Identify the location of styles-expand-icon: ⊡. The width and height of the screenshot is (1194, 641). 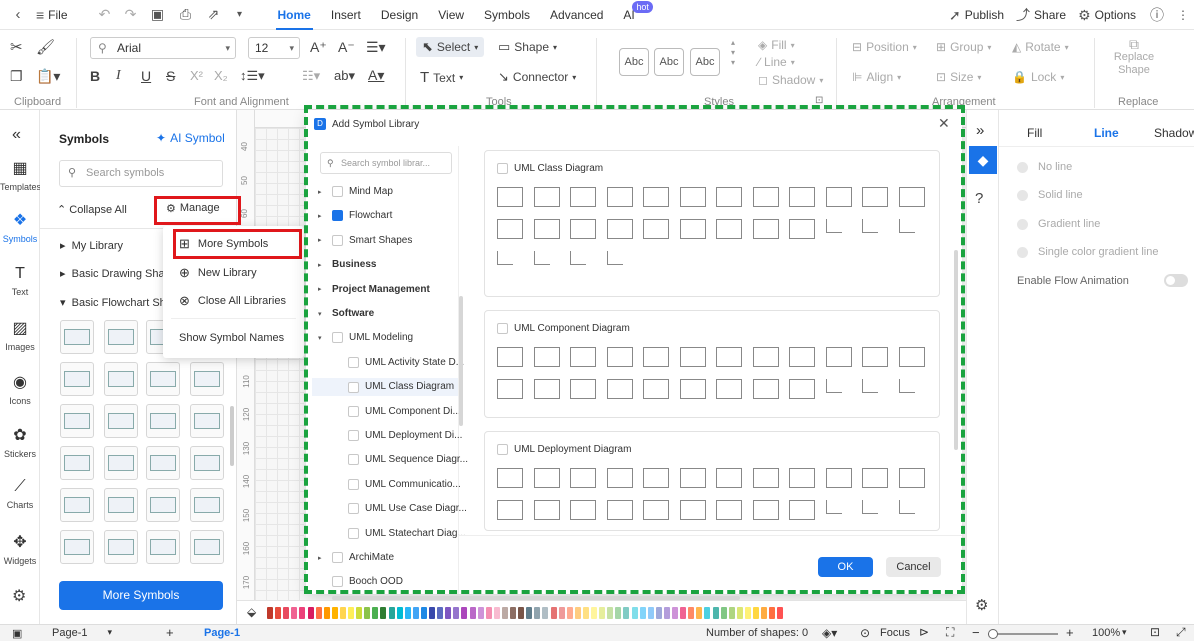
(819, 100).